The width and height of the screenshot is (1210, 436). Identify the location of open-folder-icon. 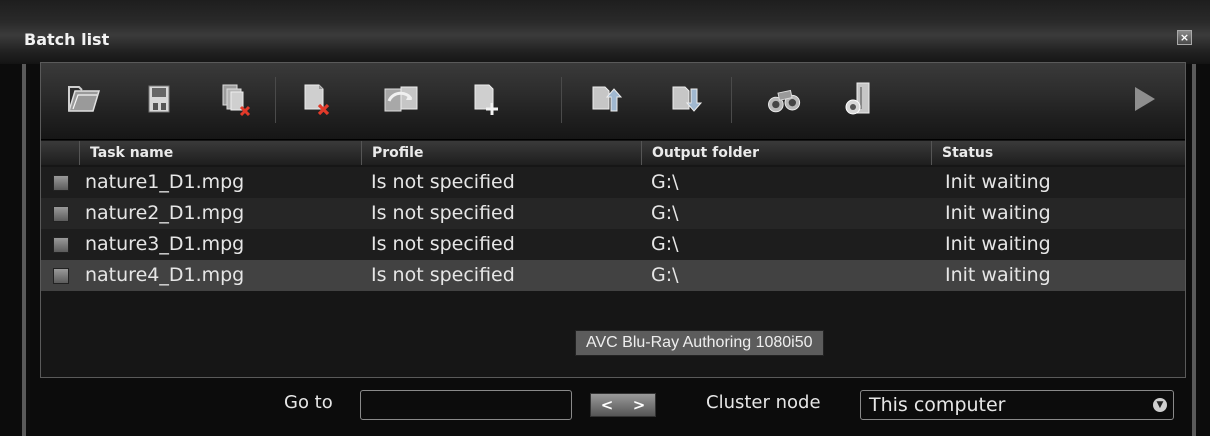
(84, 99).